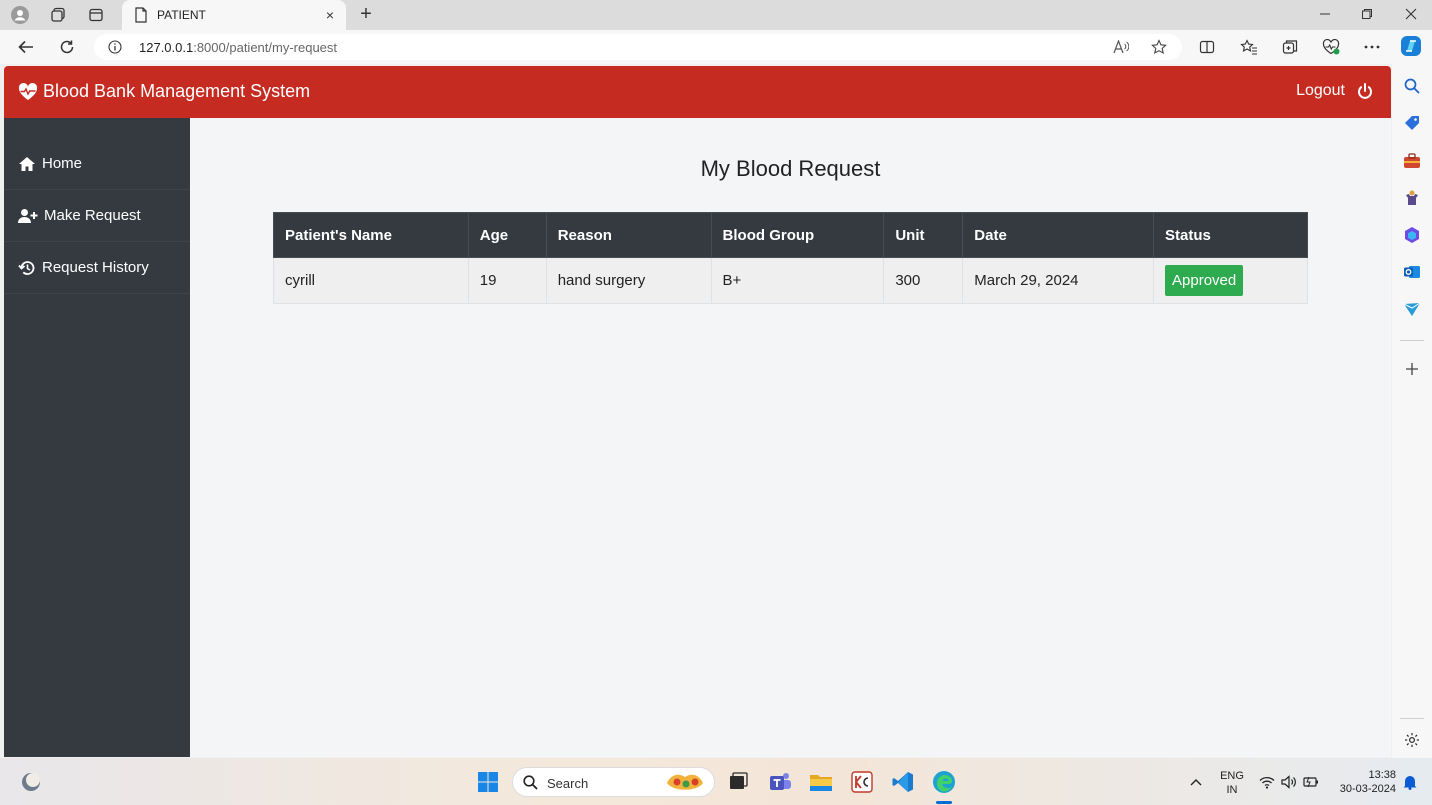 The height and width of the screenshot is (805, 1432). What do you see at coordinates (1290, 47) in the screenshot?
I see `collections-icon` at bounding box center [1290, 47].